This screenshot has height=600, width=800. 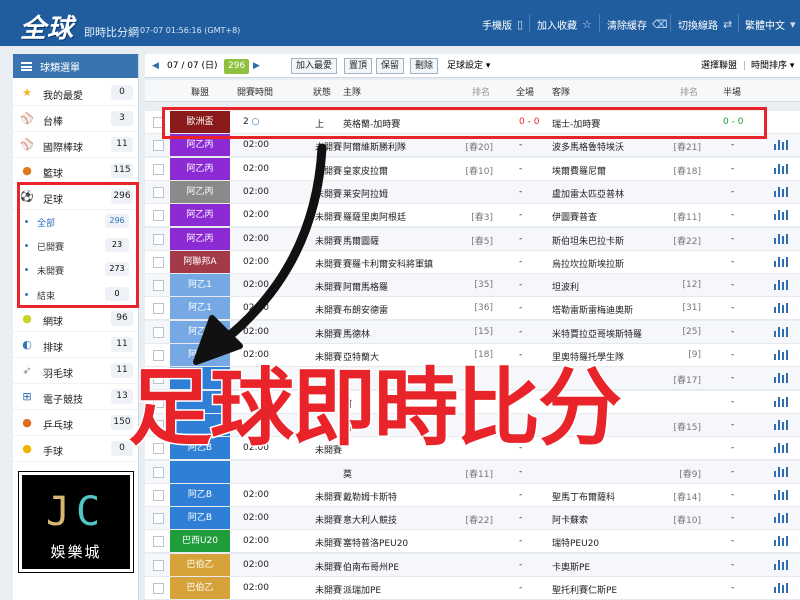 What do you see at coordinates (60, 512) in the screenshot?
I see `logo-letter-j: J` at bounding box center [60, 512].